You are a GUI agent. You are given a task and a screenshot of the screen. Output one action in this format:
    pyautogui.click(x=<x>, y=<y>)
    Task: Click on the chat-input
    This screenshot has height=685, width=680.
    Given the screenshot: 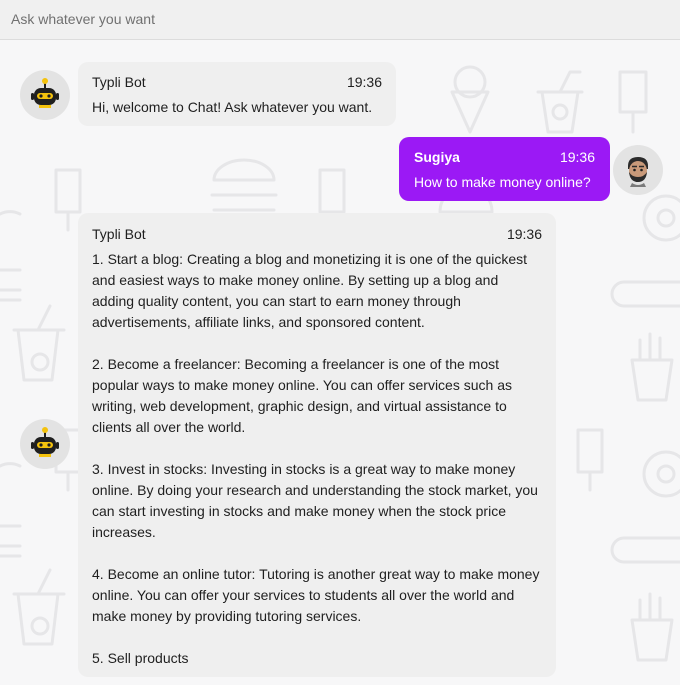 What is the action you would take?
    pyautogui.click(x=331, y=19)
    